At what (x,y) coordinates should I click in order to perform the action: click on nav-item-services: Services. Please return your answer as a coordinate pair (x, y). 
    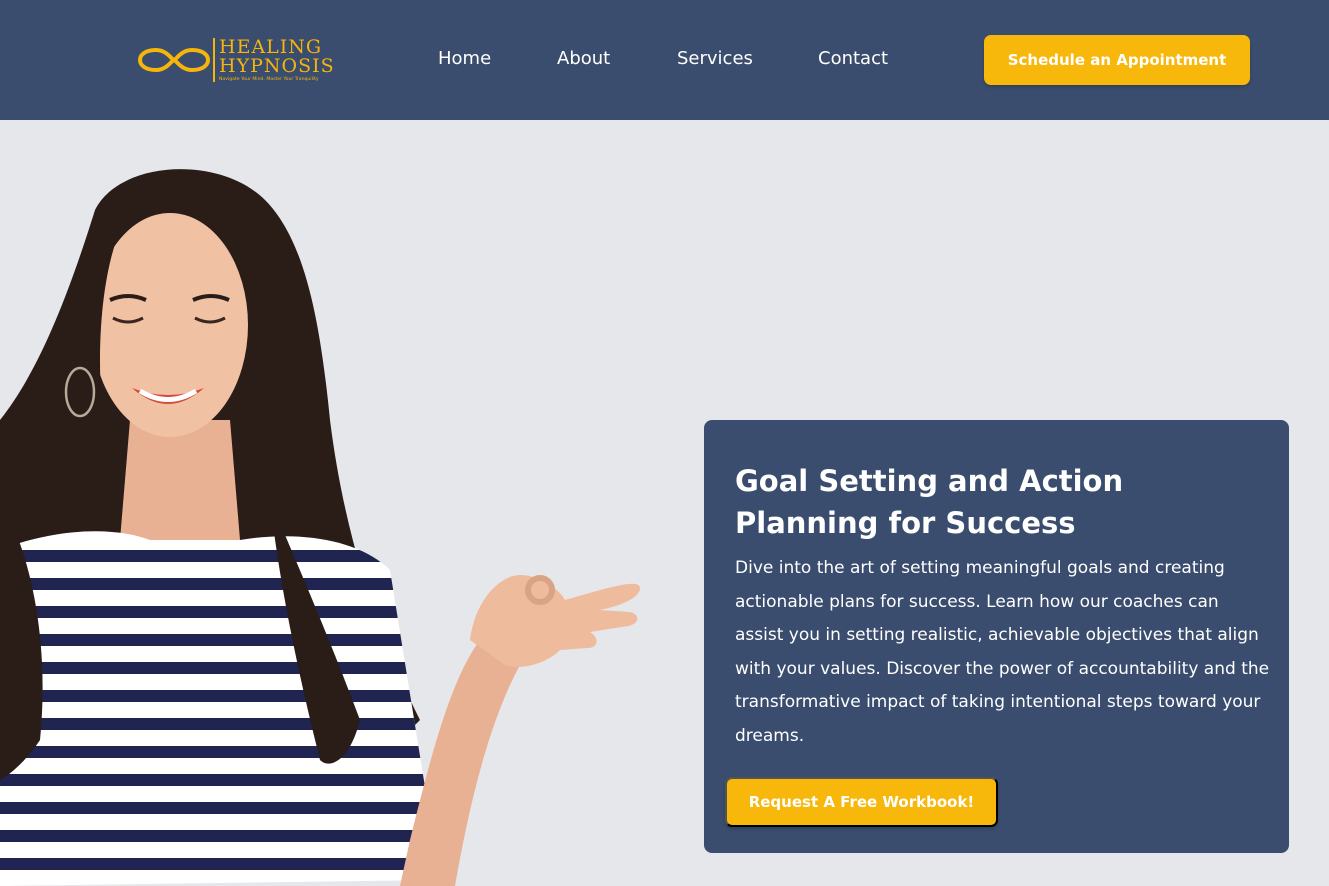
    Looking at the image, I should click on (715, 58).